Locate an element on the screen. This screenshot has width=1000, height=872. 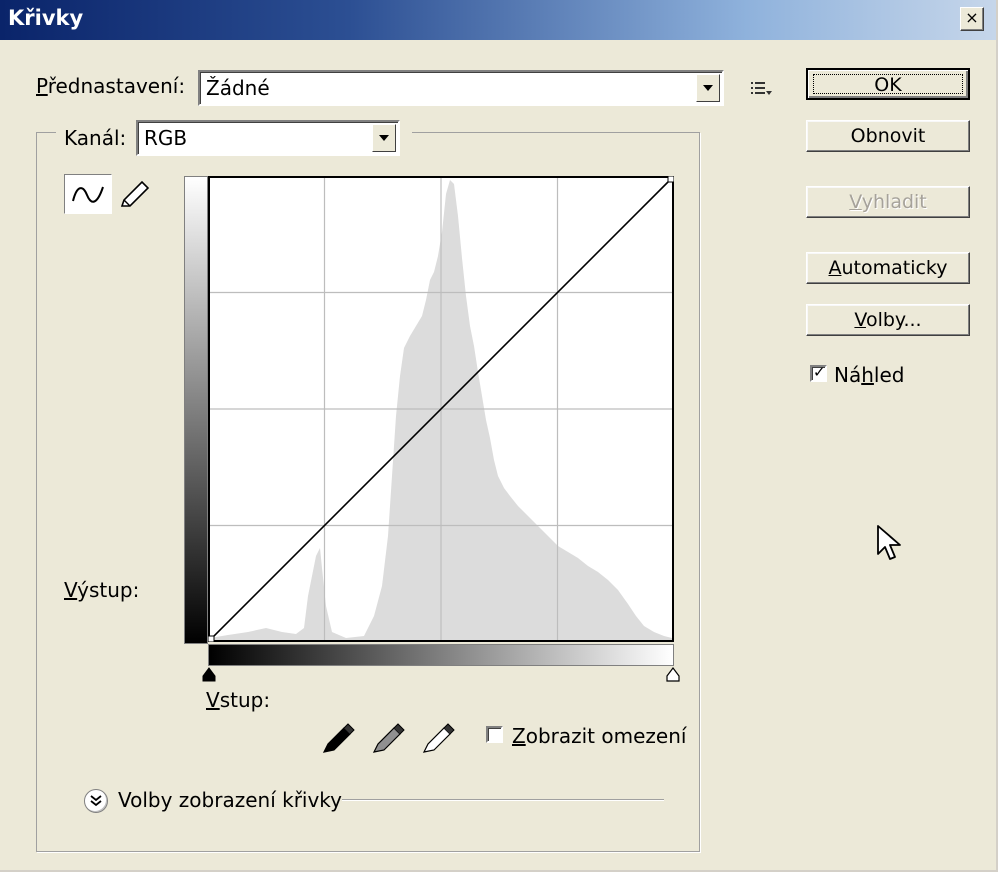
input-gradient-bar is located at coordinates (441, 655).